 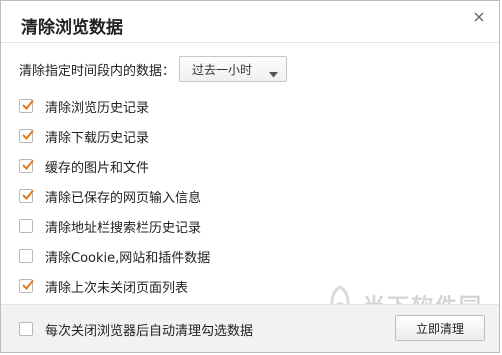 I want to click on close-icon, so click(x=479, y=17).